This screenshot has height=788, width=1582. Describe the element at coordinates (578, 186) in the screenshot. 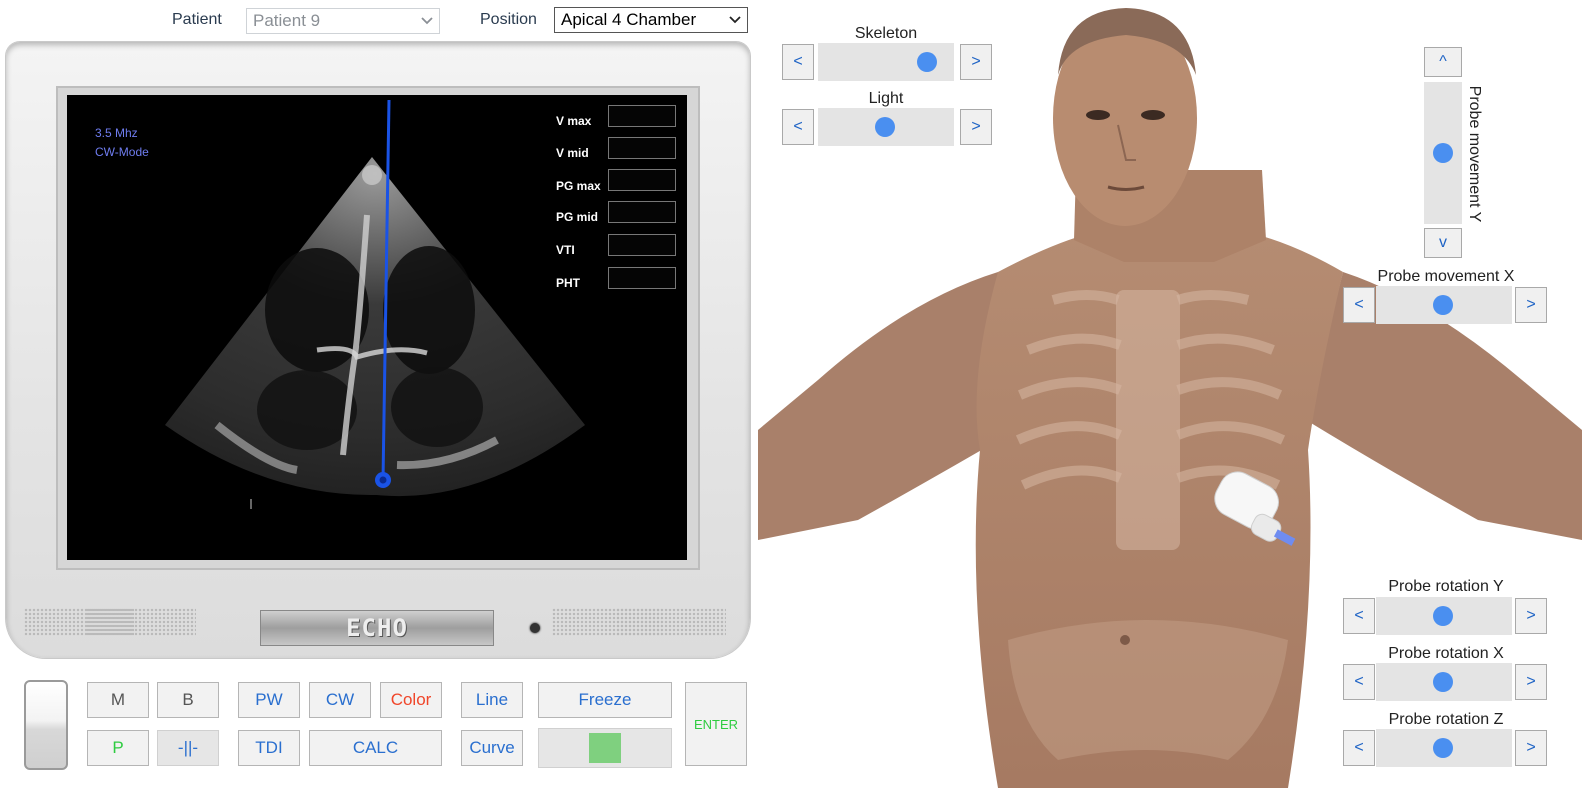

I see `pgmax-label: PG max` at that location.